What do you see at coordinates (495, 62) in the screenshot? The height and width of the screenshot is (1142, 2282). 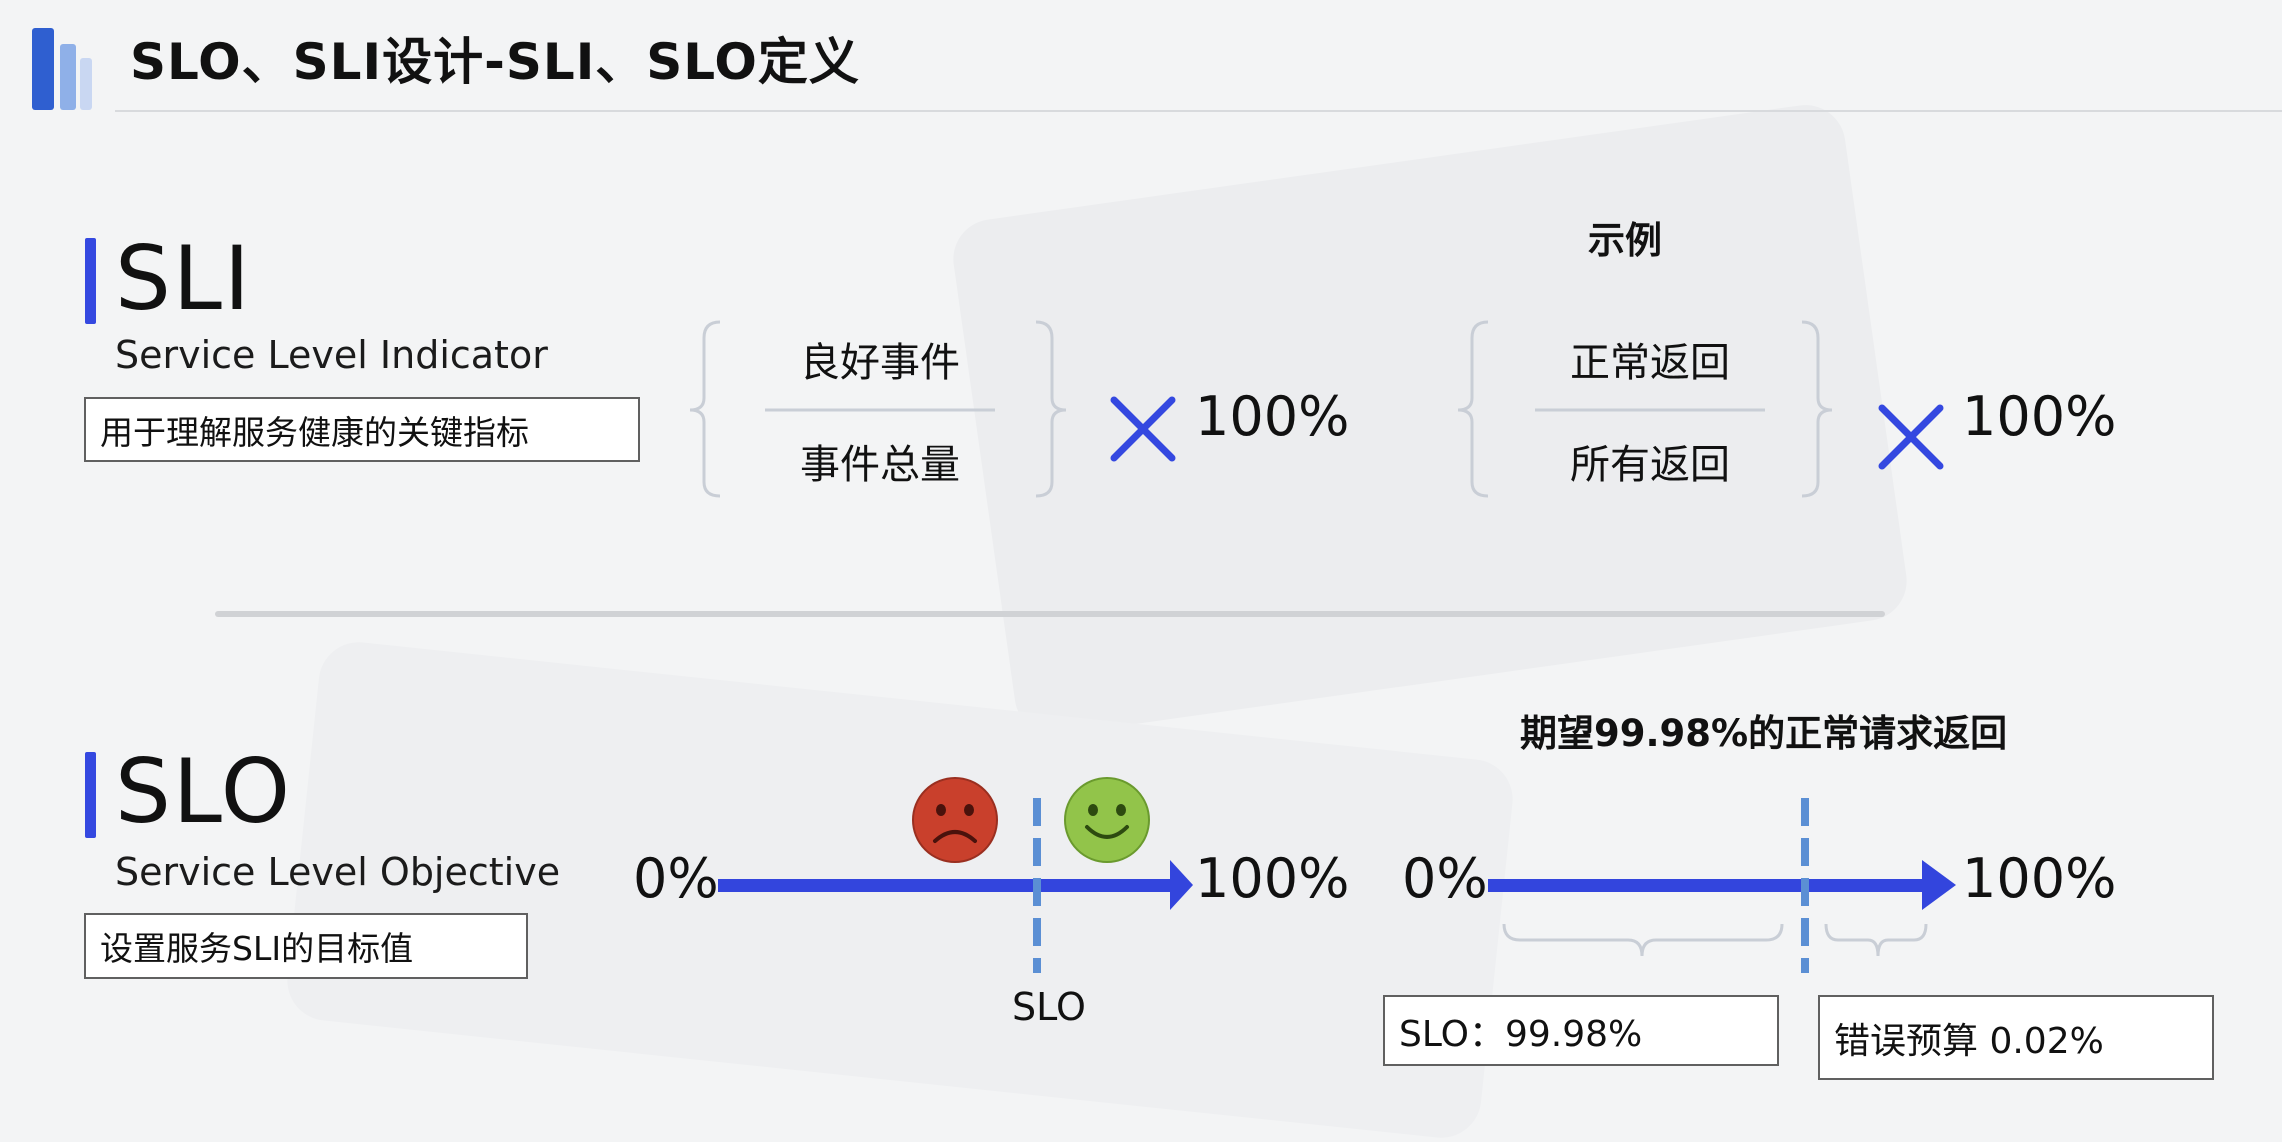 I see `page-title: SLO、SLI设计-SLI、SLO定义` at bounding box center [495, 62].